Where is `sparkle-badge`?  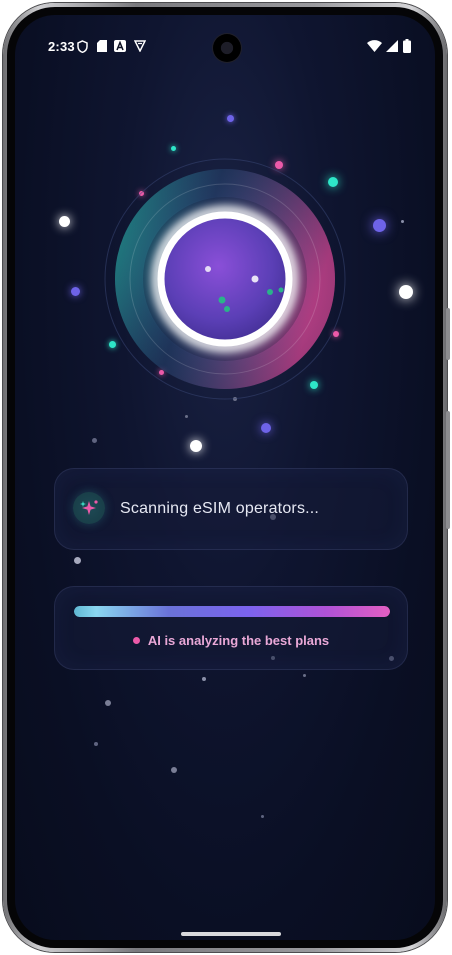 sparkle-badge is located at coordinates (89, 508).